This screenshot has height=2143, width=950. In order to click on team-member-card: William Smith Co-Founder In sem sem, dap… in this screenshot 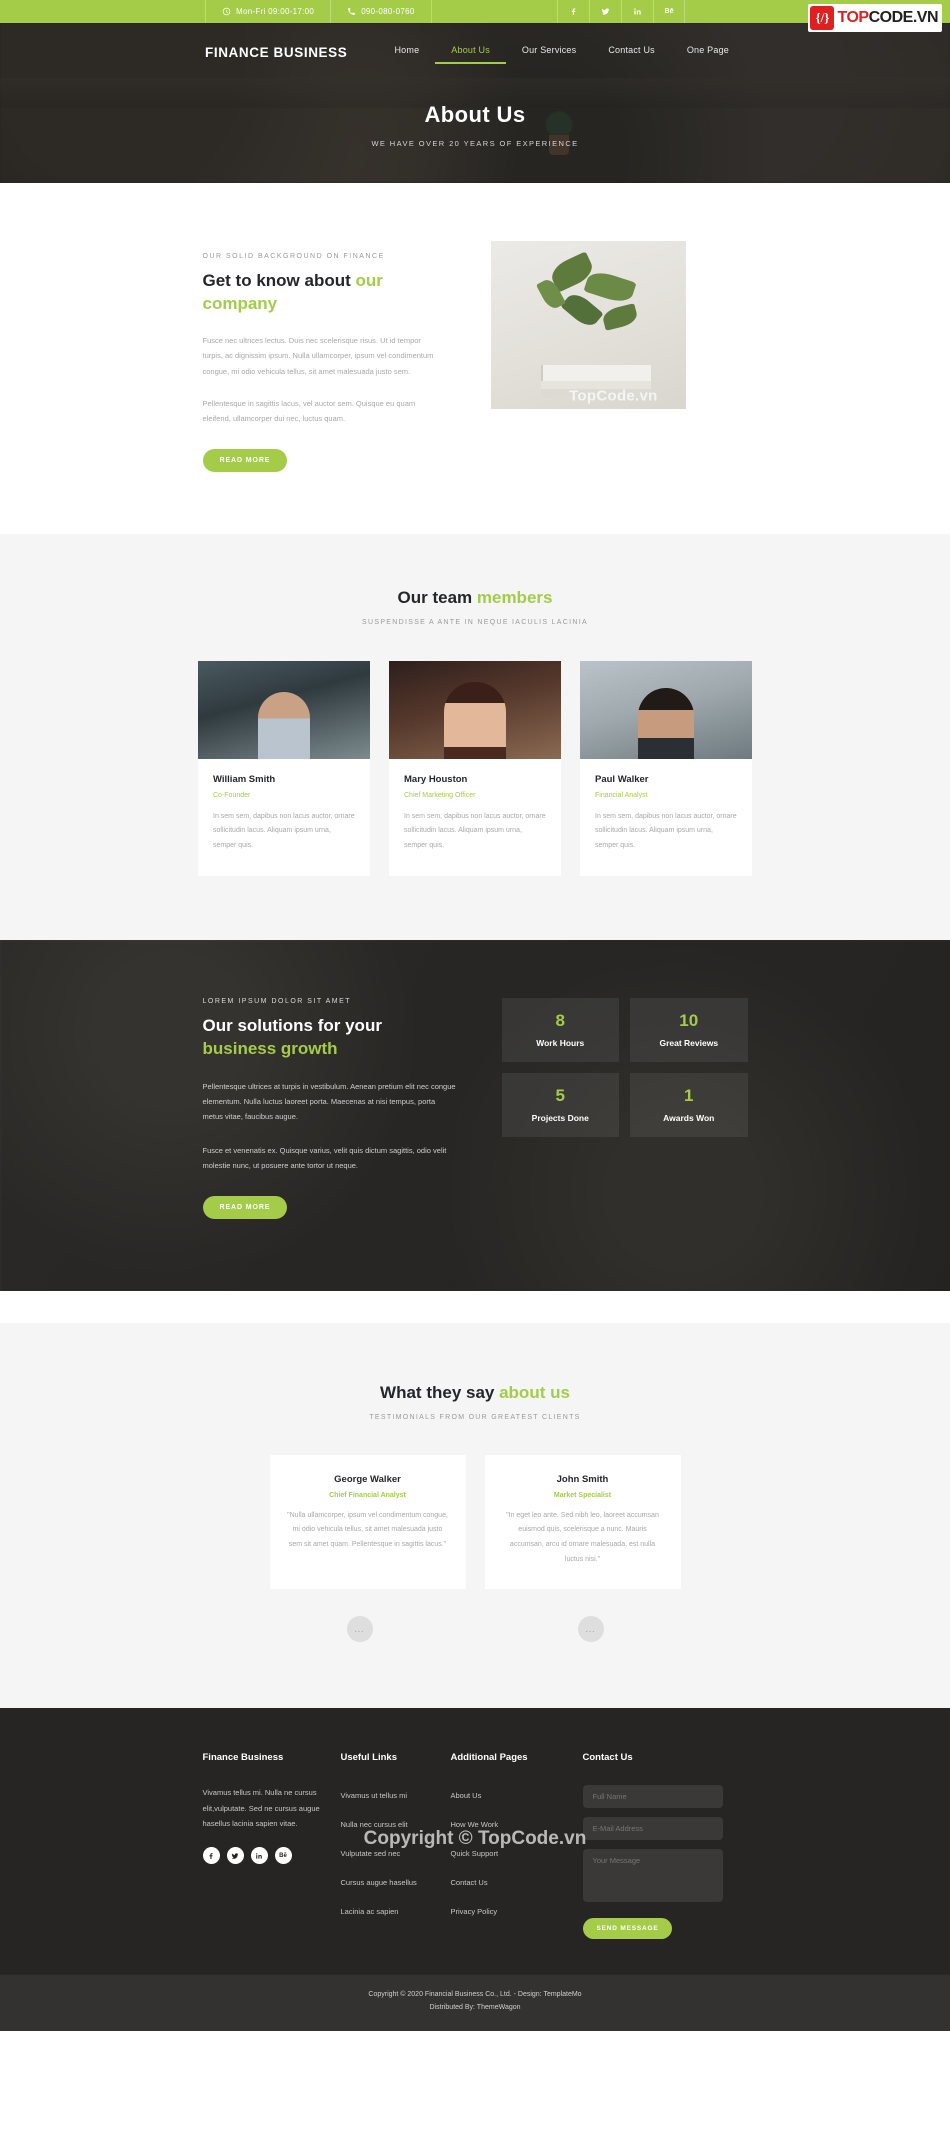, I will do `click(284, 768)`.